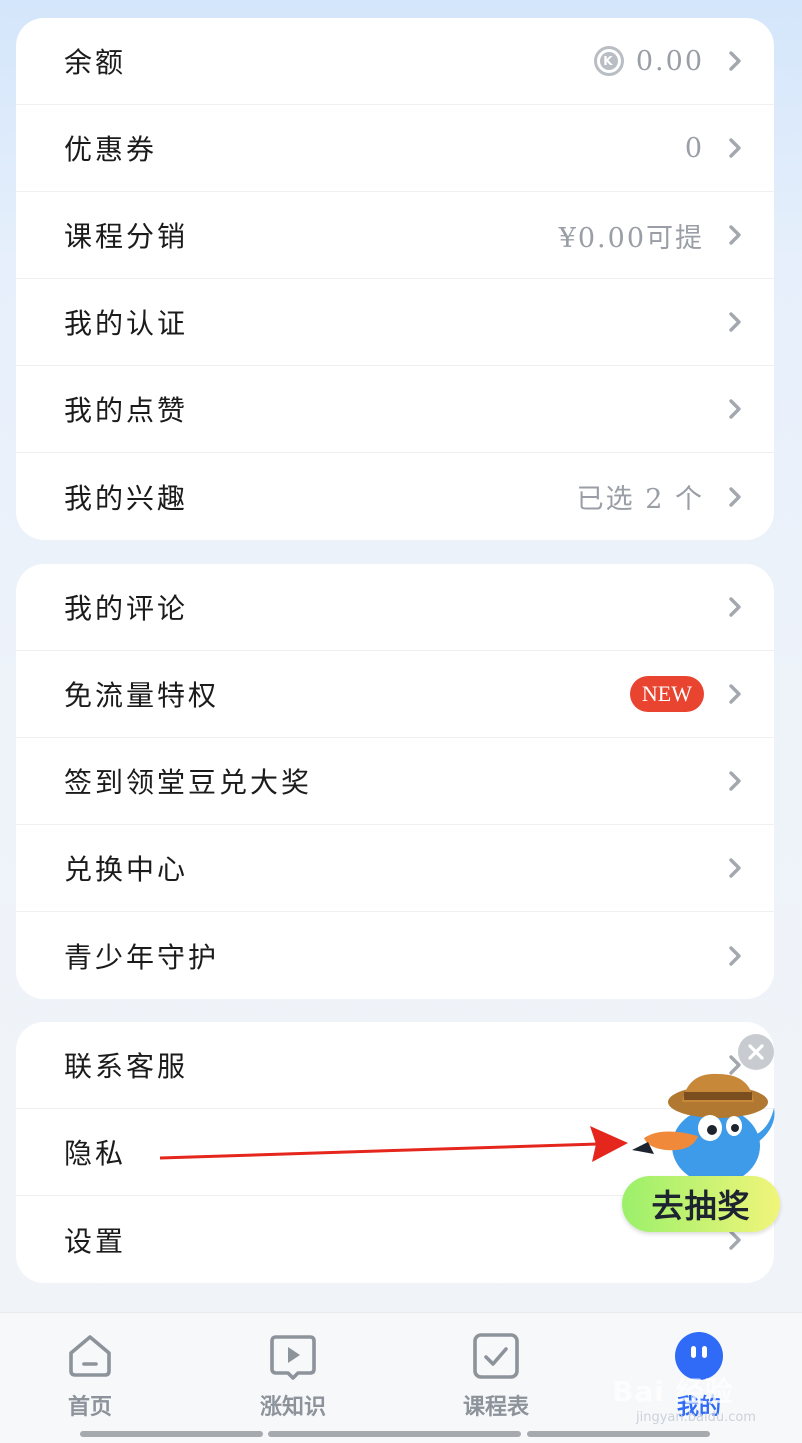 This screenshot has width=802, height=1443. I want to click on balance-label: 余额, so click(95, 62).